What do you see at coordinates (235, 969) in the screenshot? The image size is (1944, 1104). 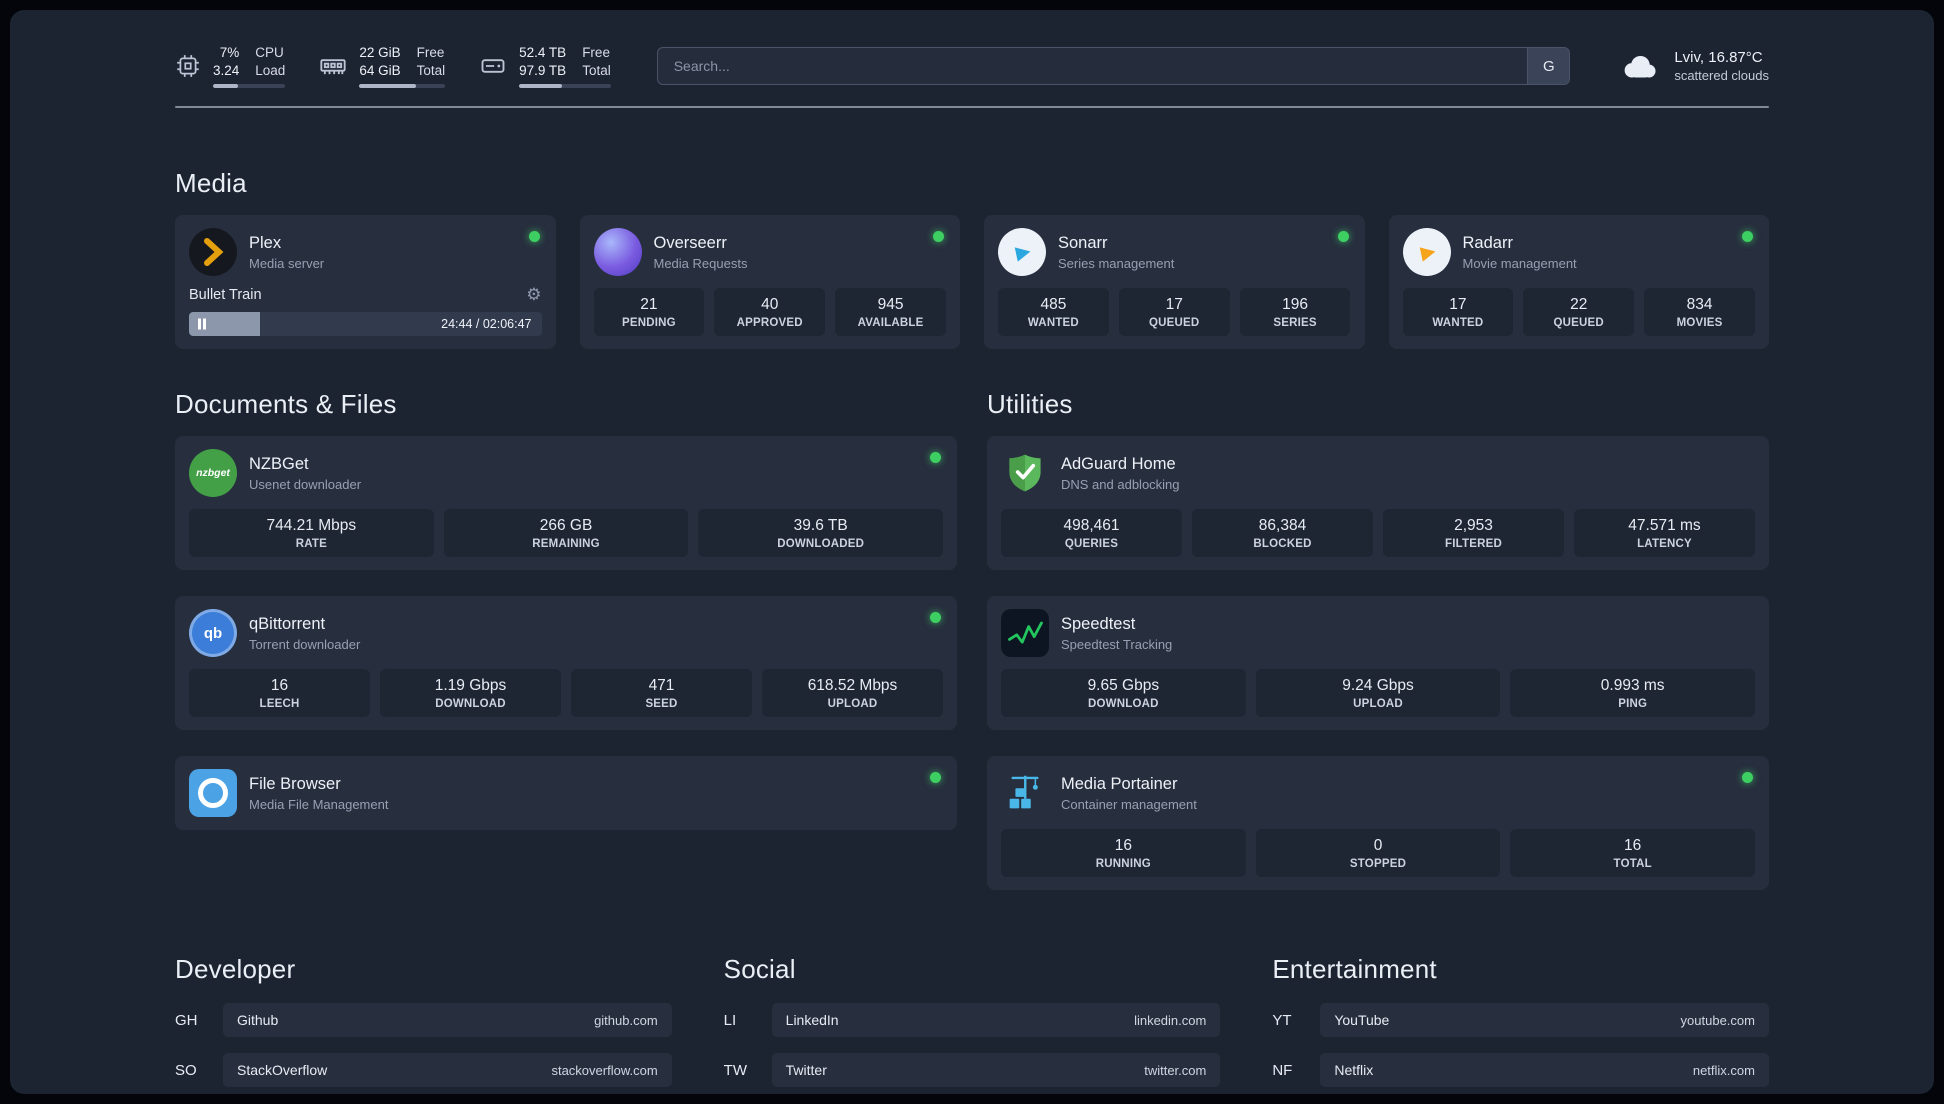 I see `section-title-developer: Developer` at bounding box center [235, 969].